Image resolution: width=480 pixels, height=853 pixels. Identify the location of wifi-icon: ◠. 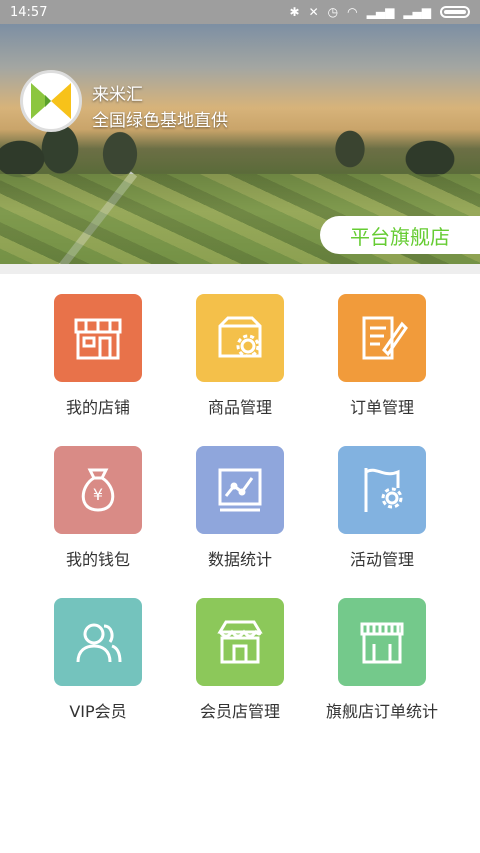
(352, 12).